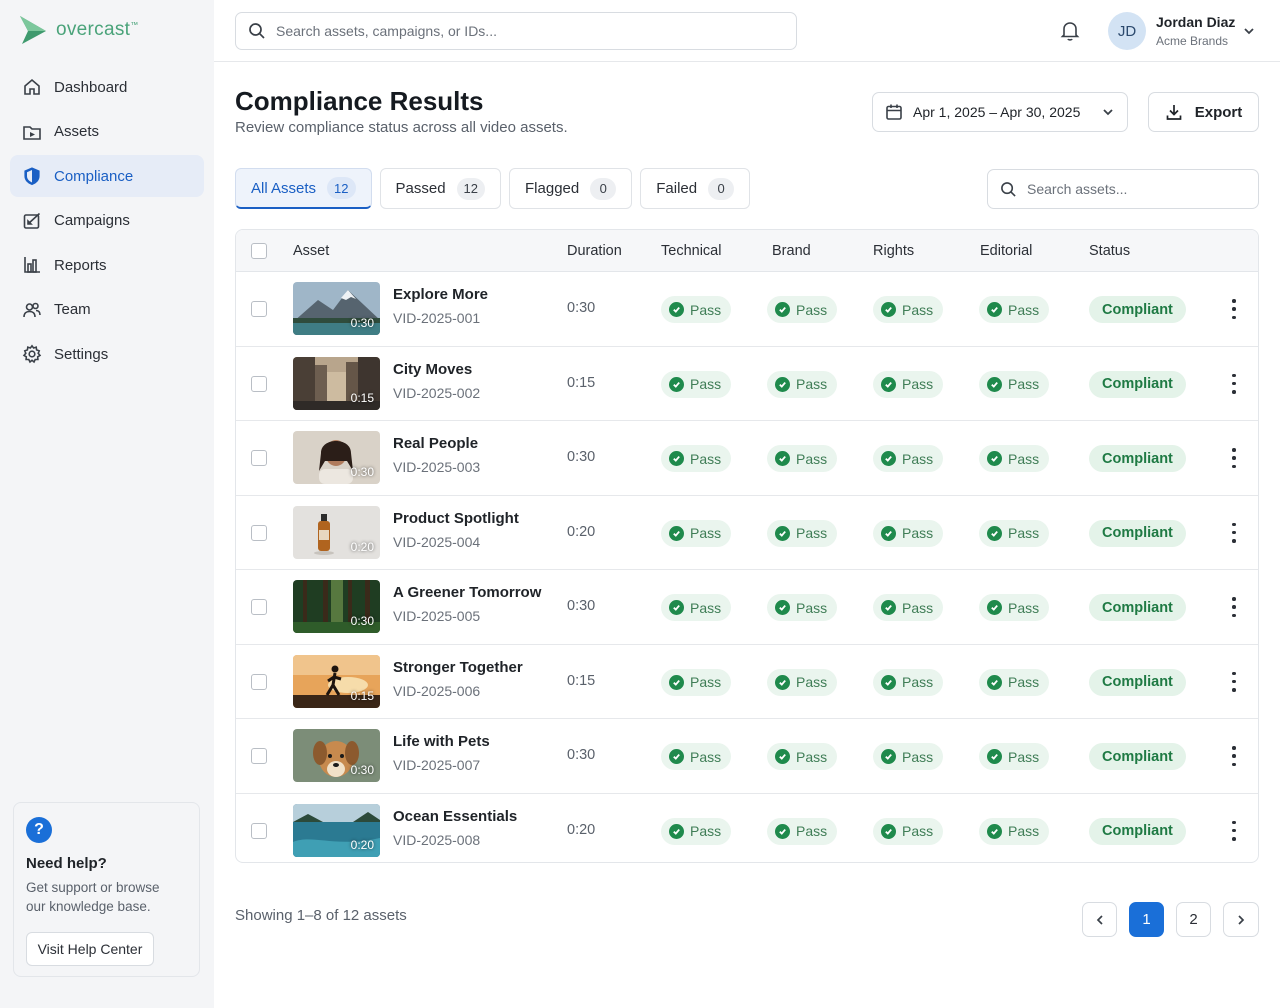  What do you see at coordinates (1099, 919) in the screenshot?
I see `prev-page-button` at bounding box center [1099, 919].